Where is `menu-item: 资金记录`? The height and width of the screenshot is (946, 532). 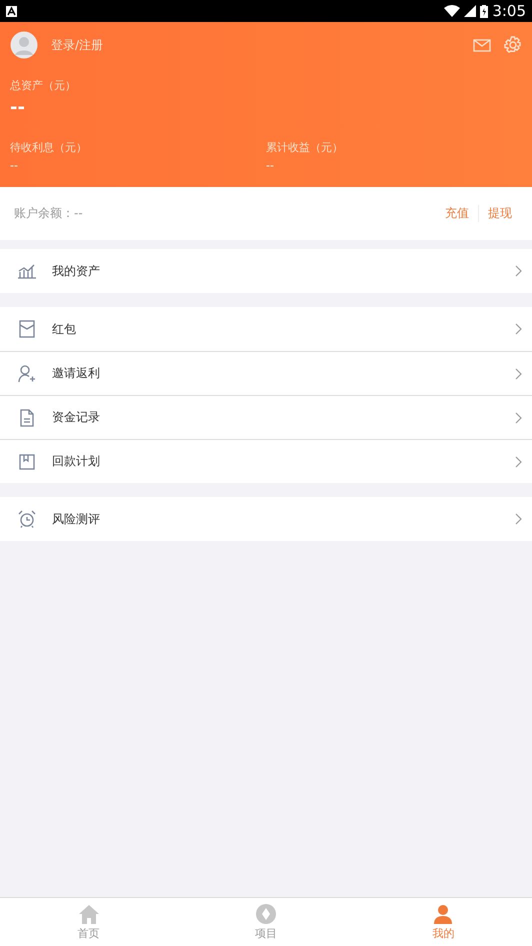 menu-item: 资金记录 is located at coordinates (266, 417).